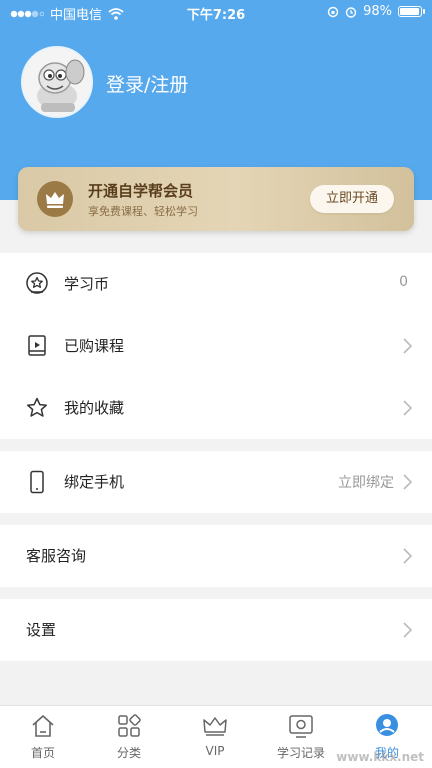  What do you see at coordinates (143, 211) in the screenshot?
I see `vip-subtitle: 享免费课程、轻松学习` at bounding box center [143, 211].